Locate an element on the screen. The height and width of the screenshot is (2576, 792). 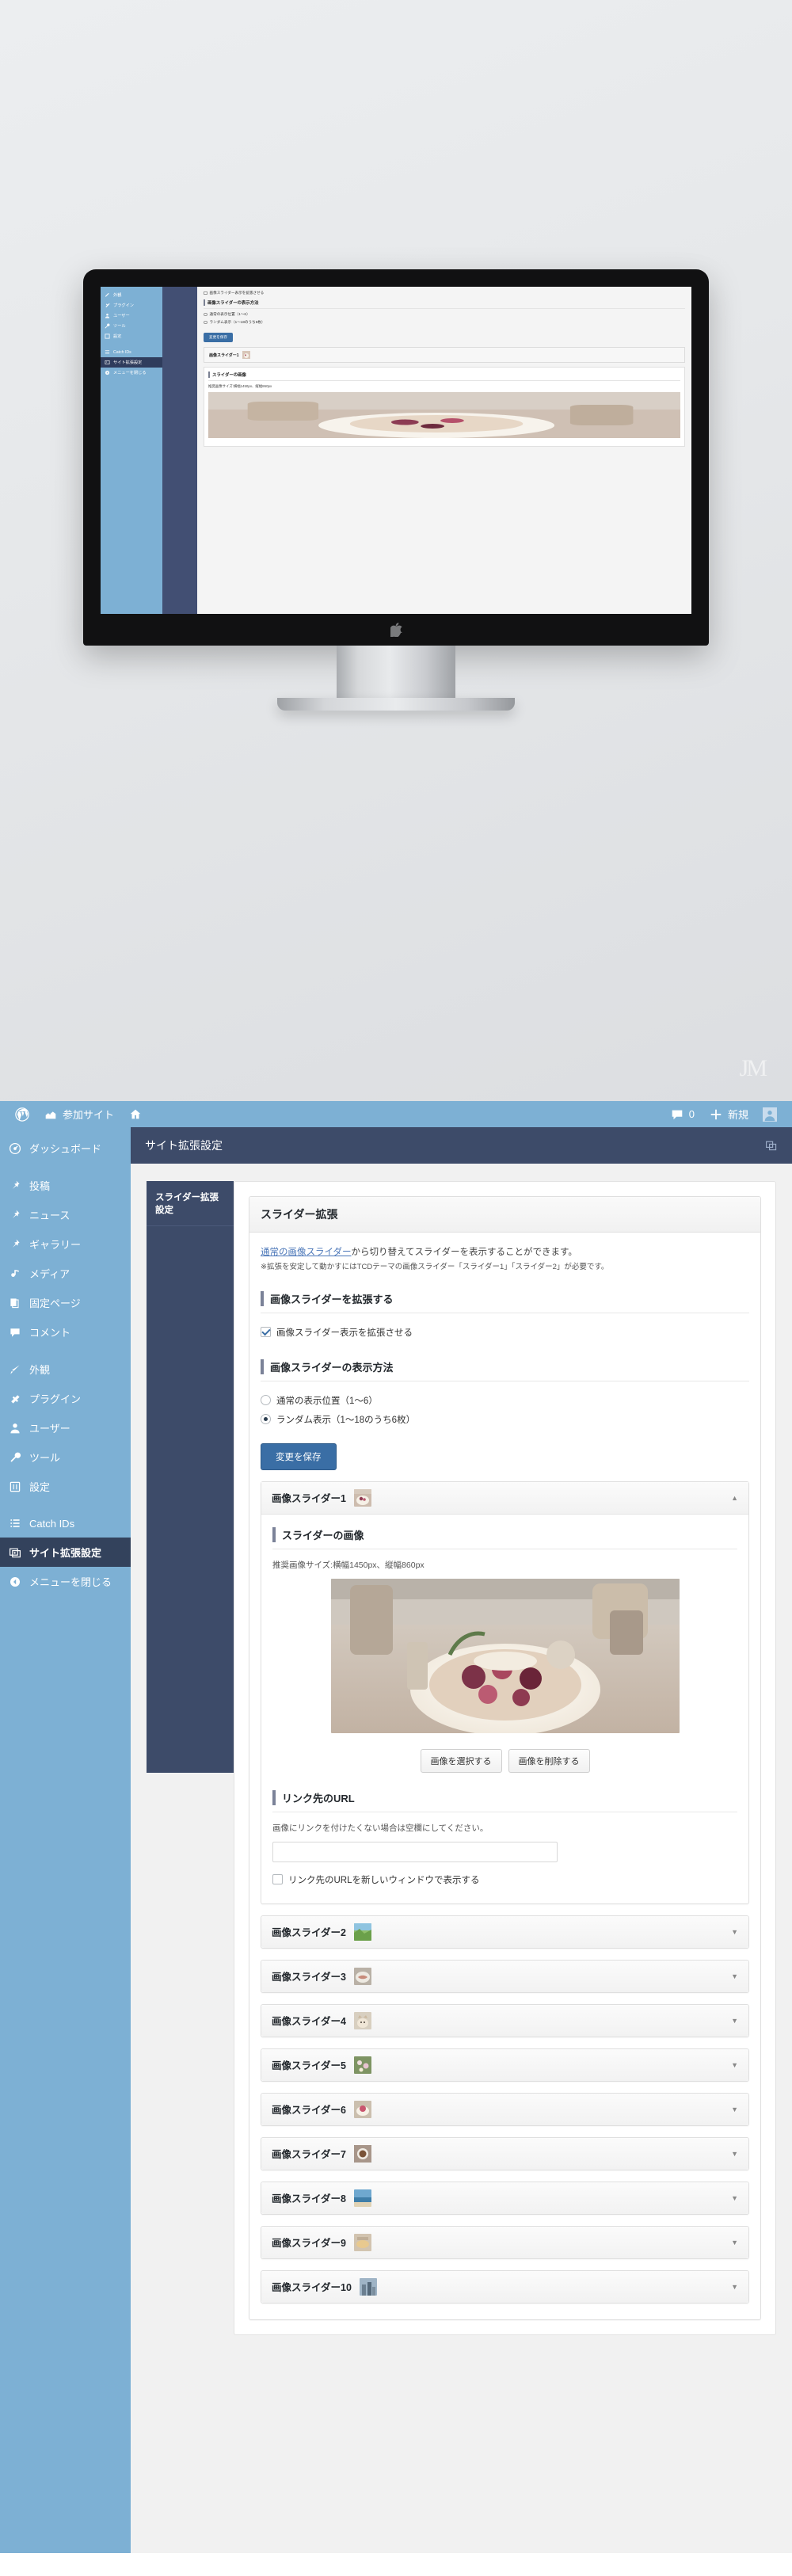
new-content-button: 新規 is located at coordinates (729, 1114).